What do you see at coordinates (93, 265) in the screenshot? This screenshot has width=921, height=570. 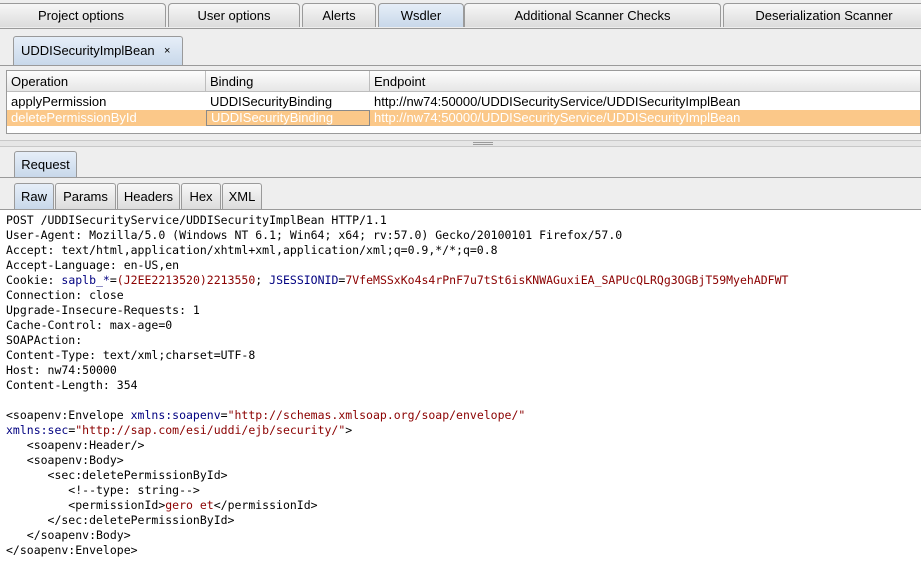 I see `header-accept-language: Accept-Language: en-US,en` at bounding box center [93, 265].